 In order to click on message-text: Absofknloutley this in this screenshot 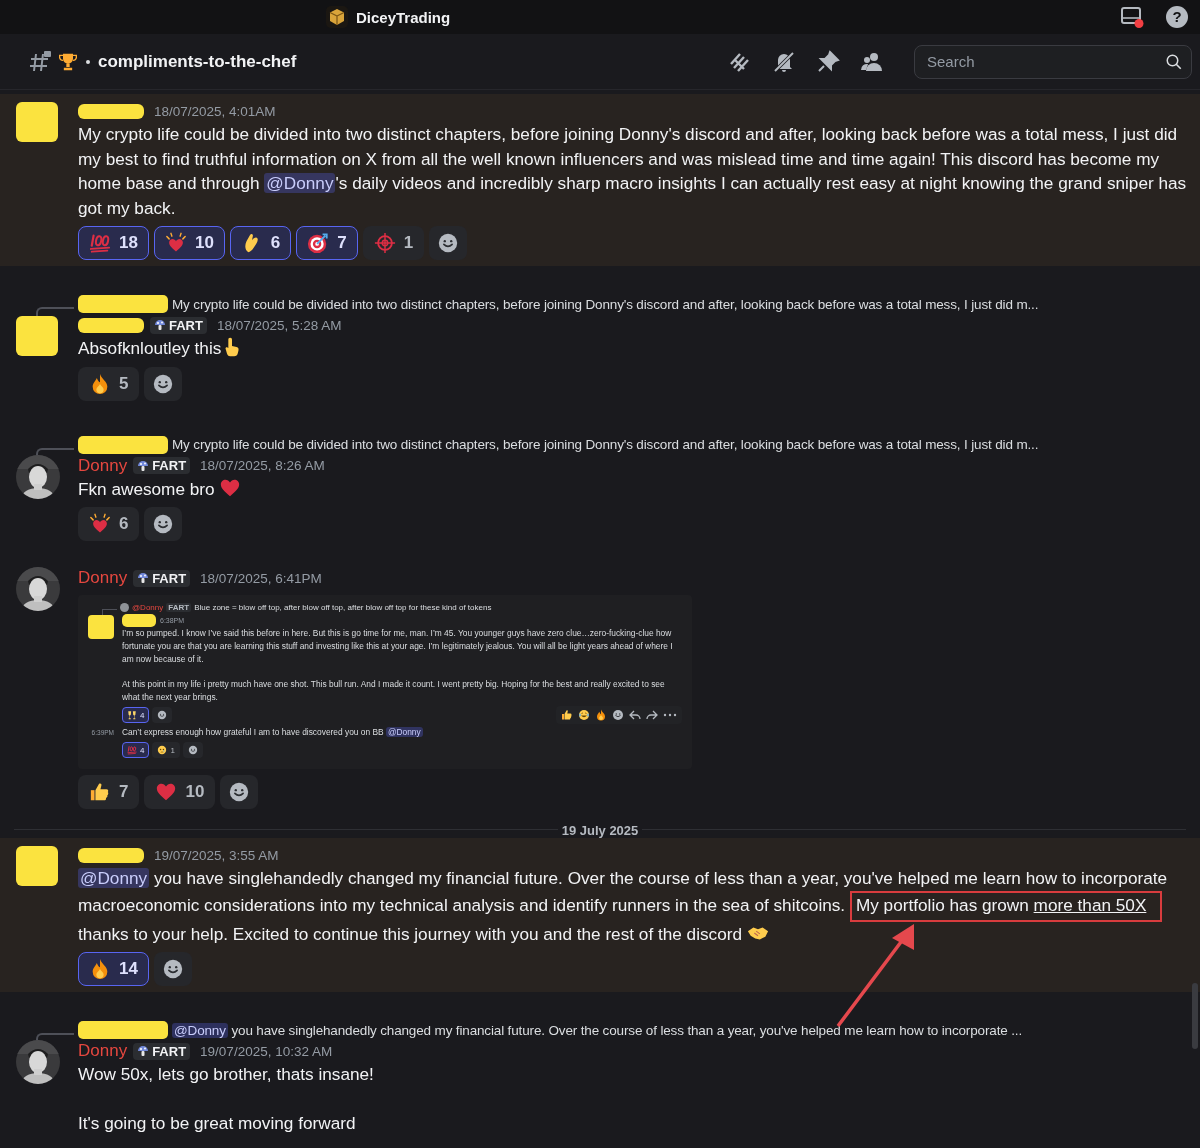, I will do `click(633, 348)`.